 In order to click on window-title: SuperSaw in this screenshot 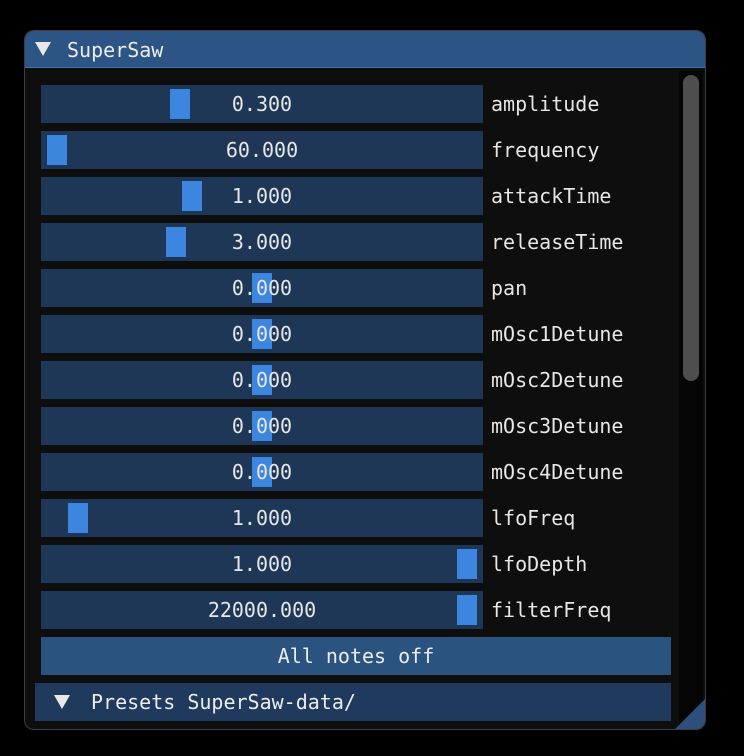, I will do `click(115, 50)`.